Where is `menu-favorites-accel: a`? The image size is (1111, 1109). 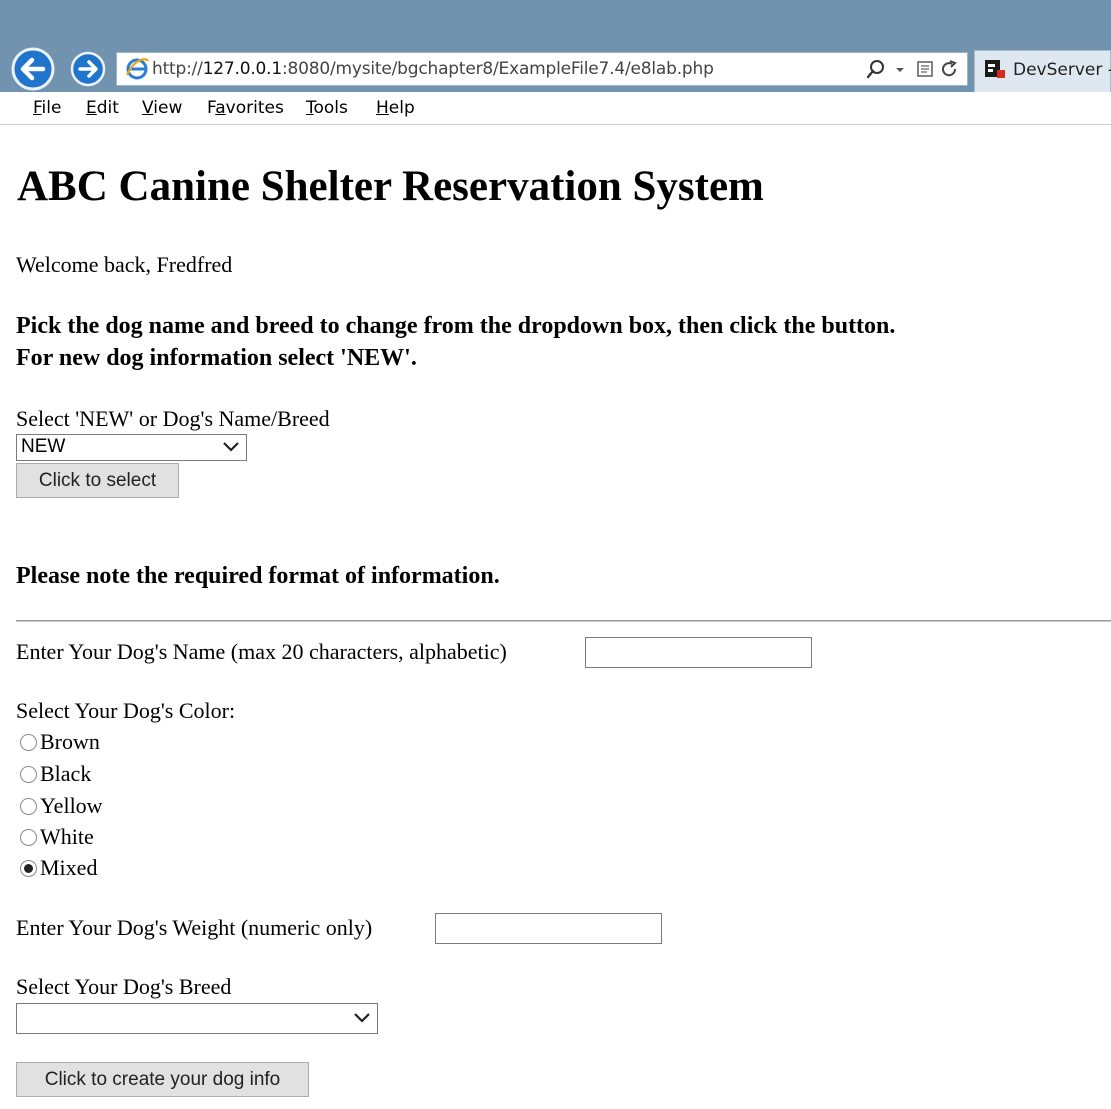
menu-favorites-accel: a is located at coordinates (220, 108).